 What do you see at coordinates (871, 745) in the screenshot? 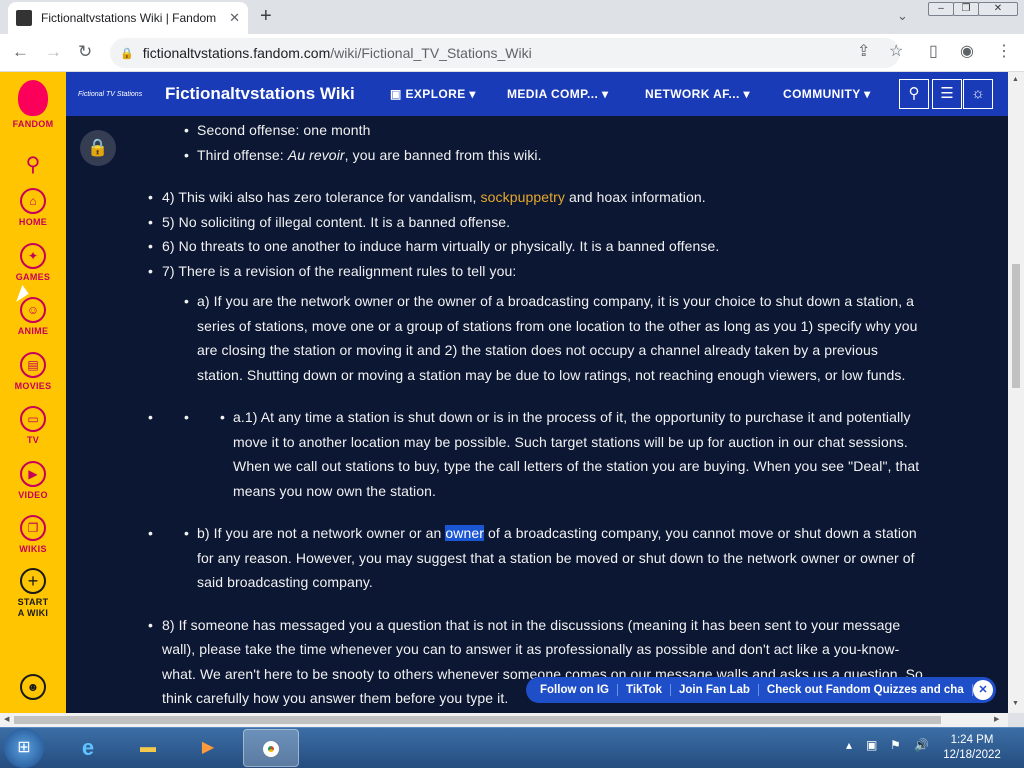
I see `network-icon: ▣` at bounding box center [871, 745].